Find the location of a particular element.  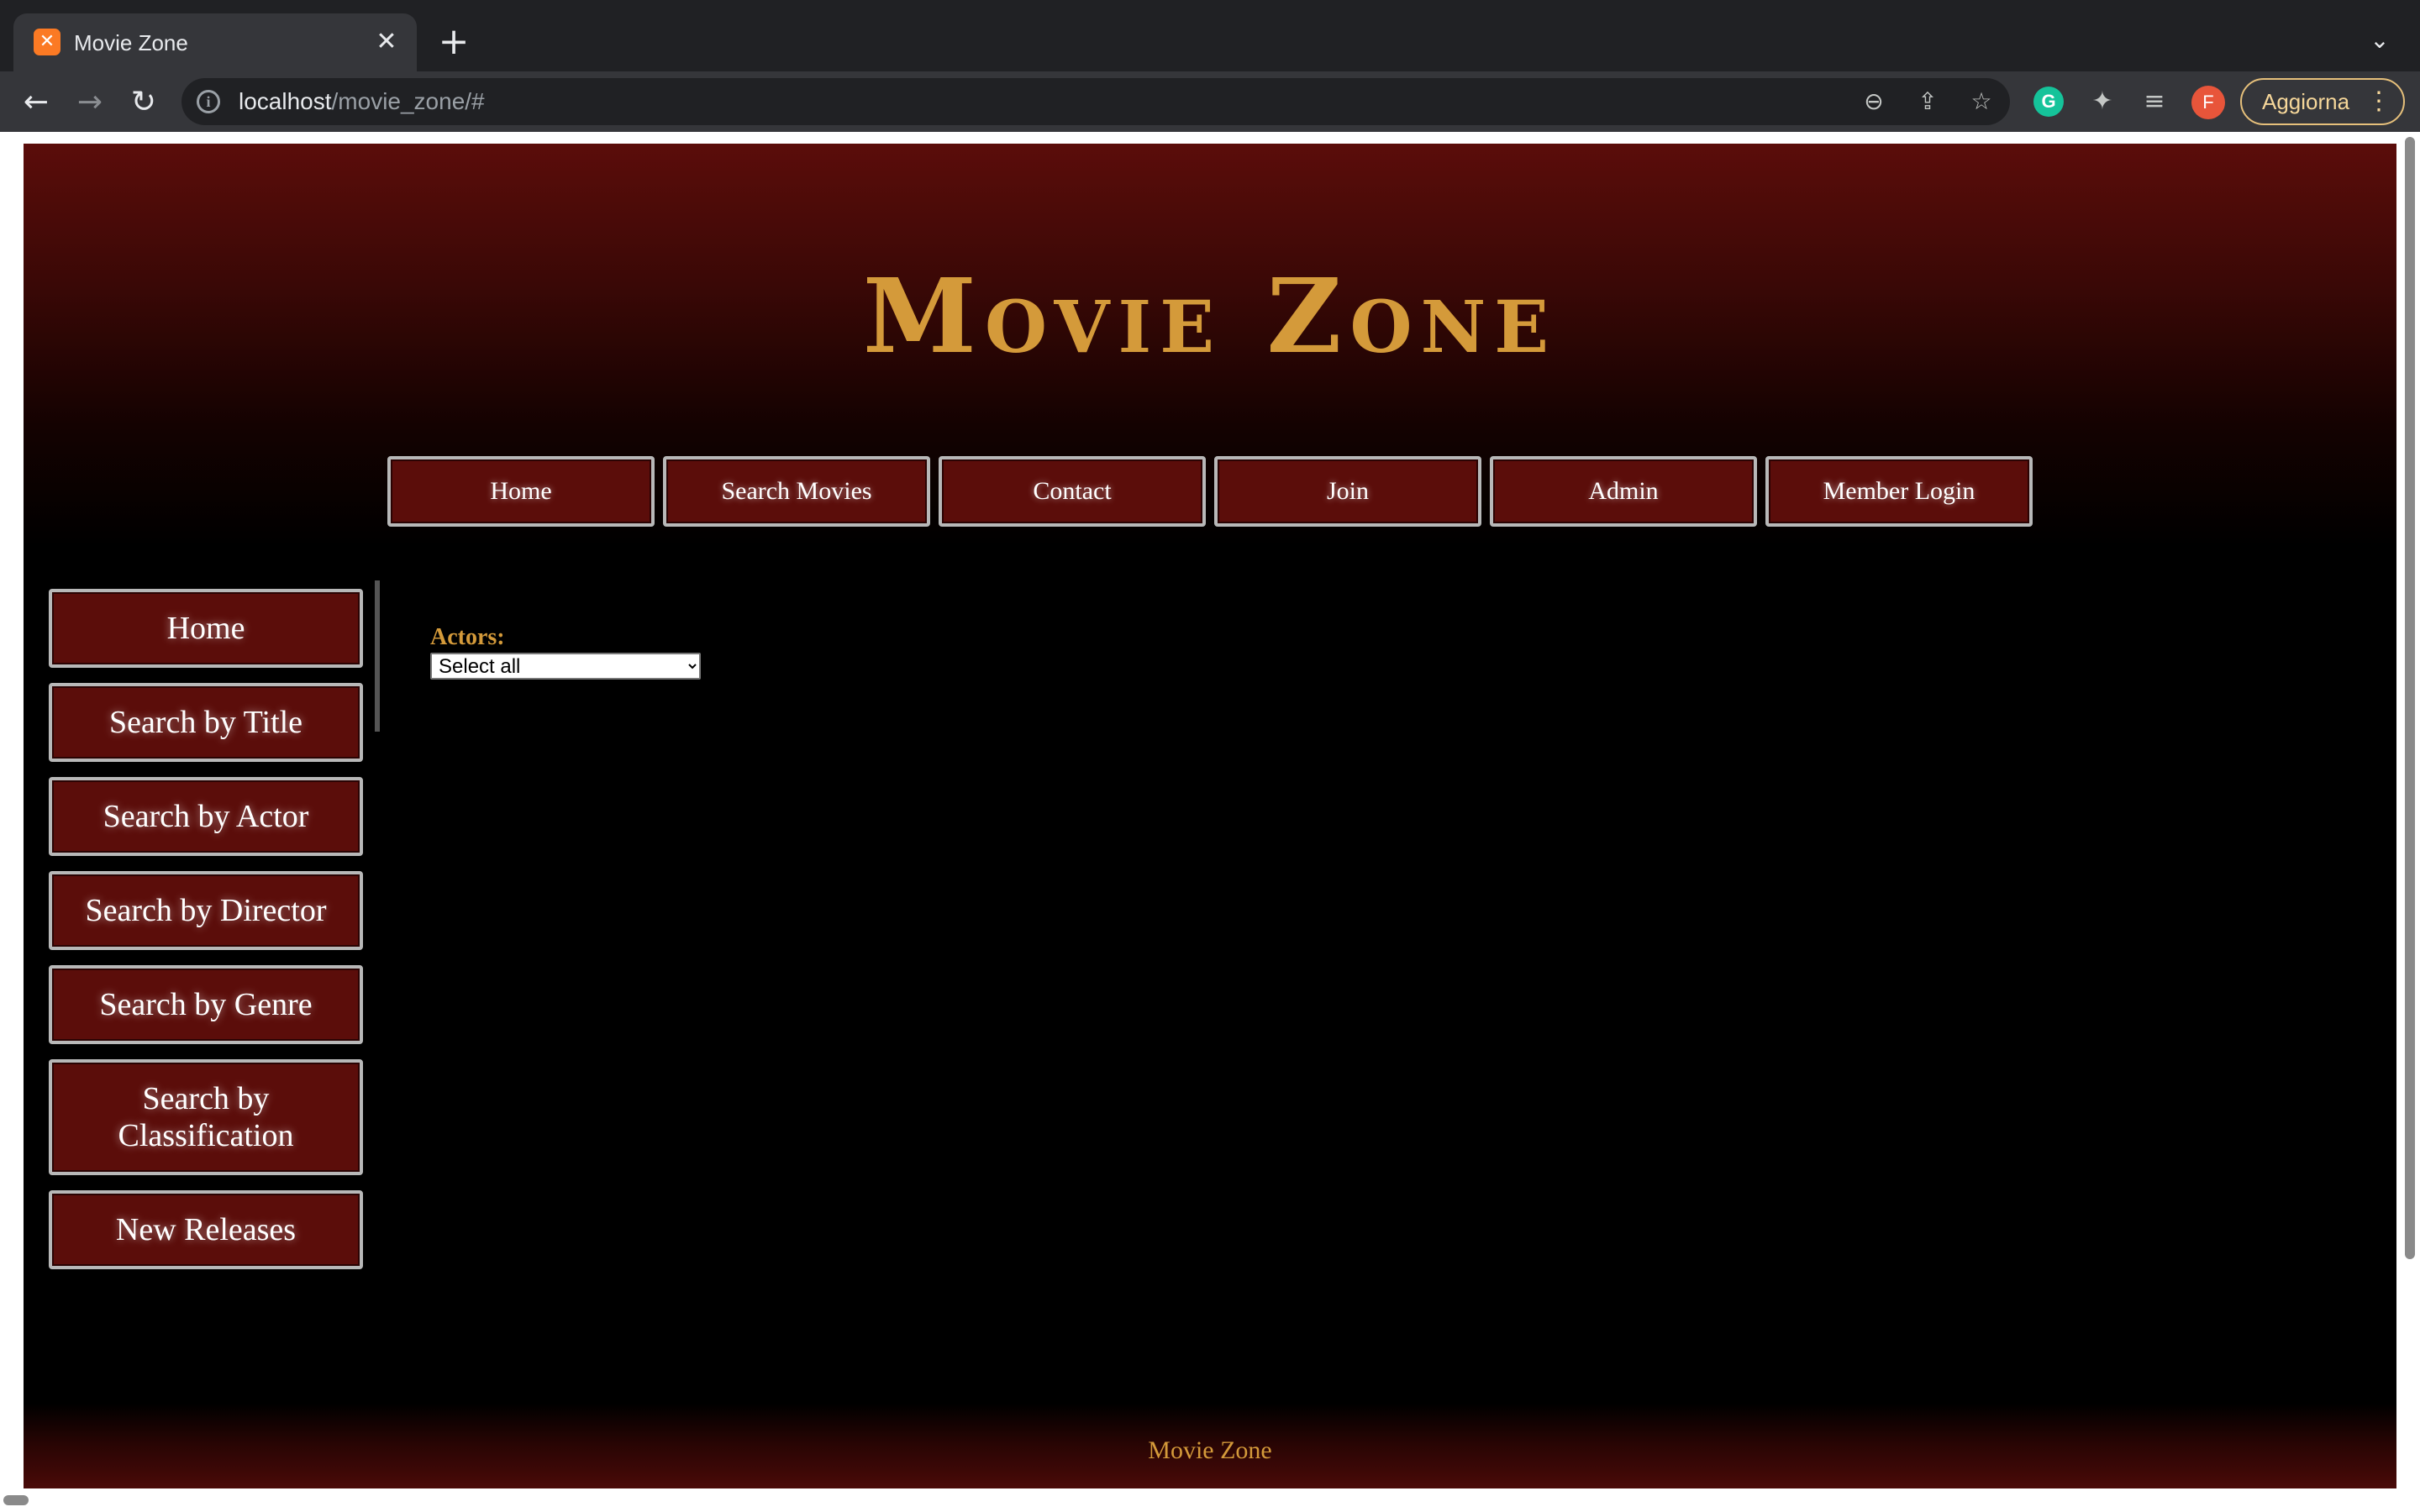

grammarly-icon: G is located at coordinates (2048, 102).